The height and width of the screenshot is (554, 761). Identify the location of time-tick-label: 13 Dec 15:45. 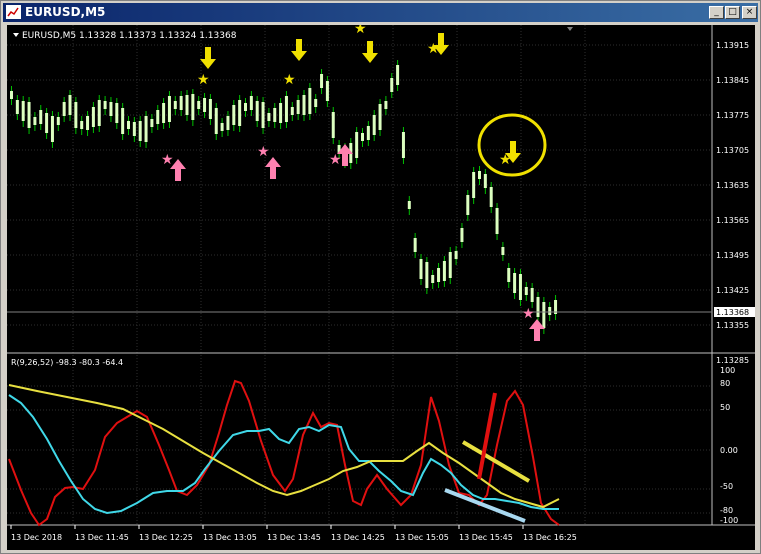
(486, 537).